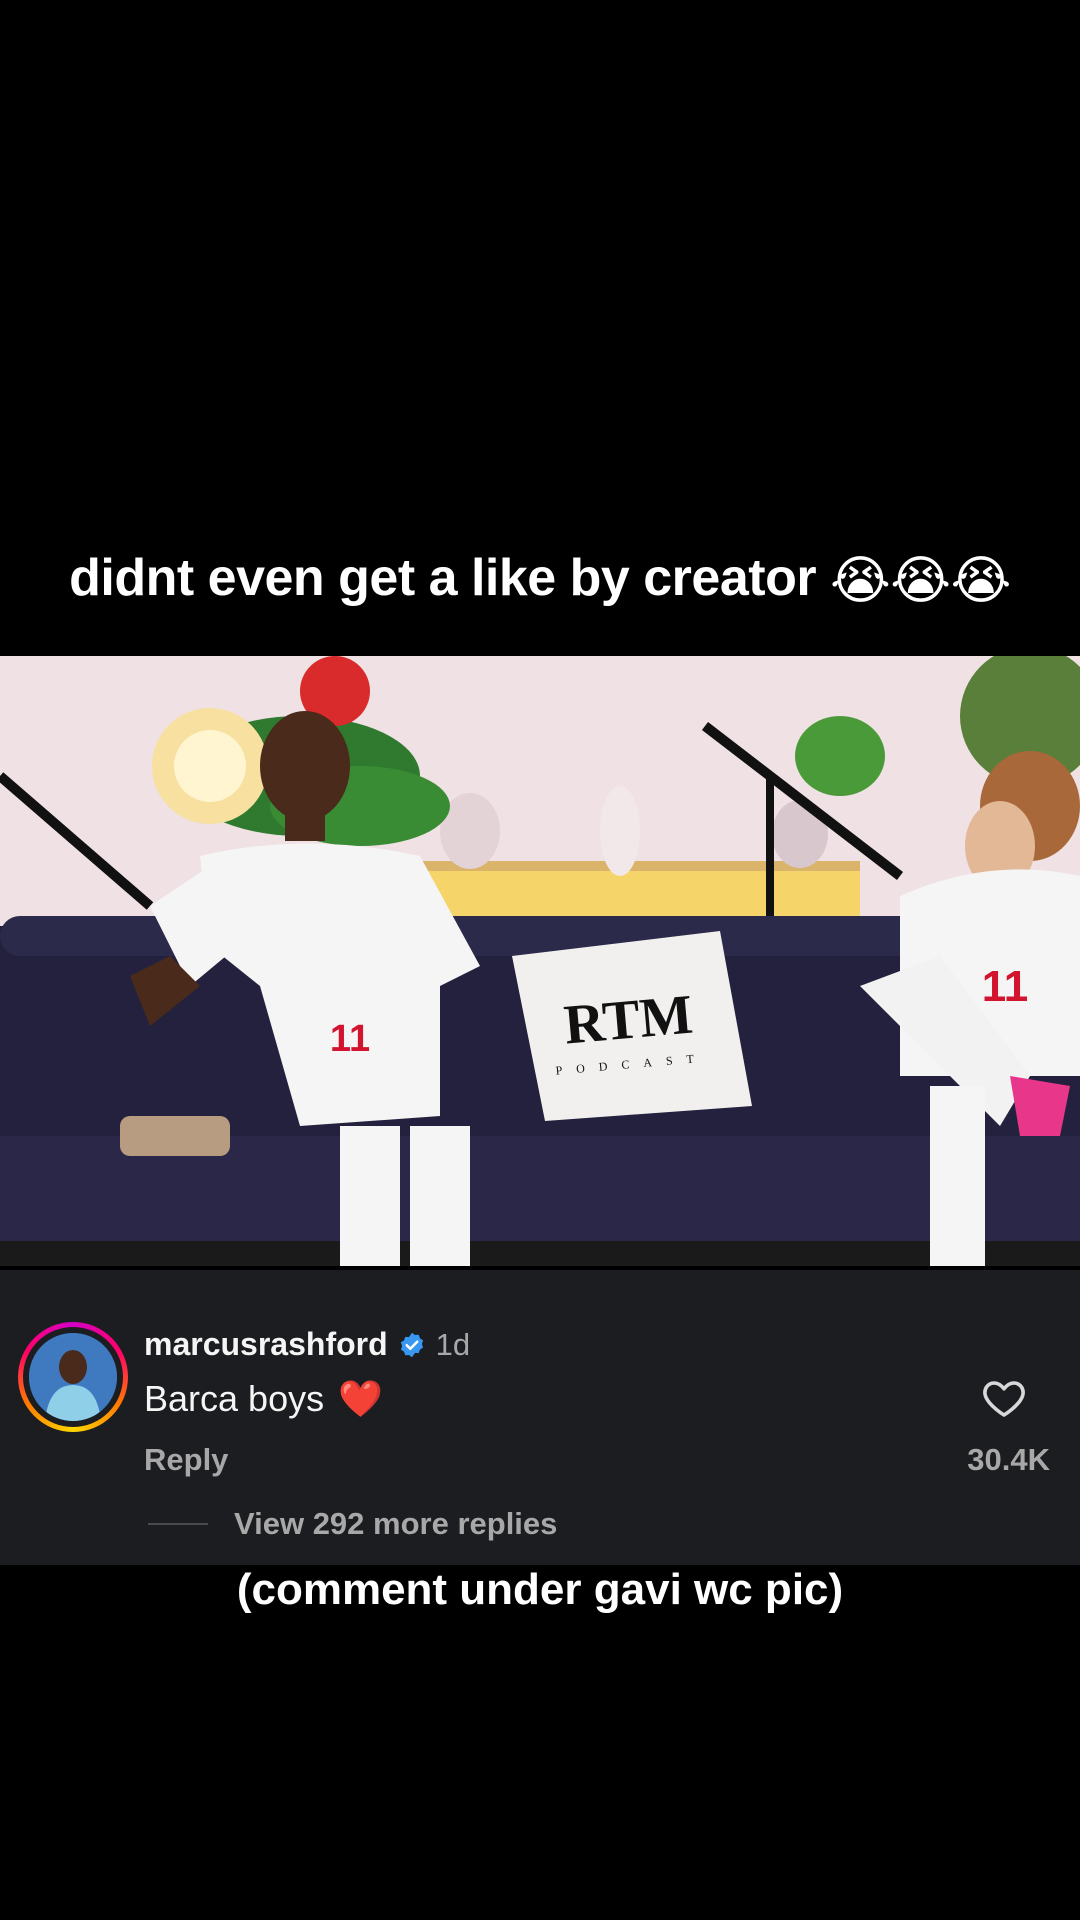 Image resolution: width=1080 pixels, height=1920 pixels. What do you see at coordinates (1004, 1398) in the screenshot?
I see `heart-outline-icon` at bounding box center [1004, 1398].